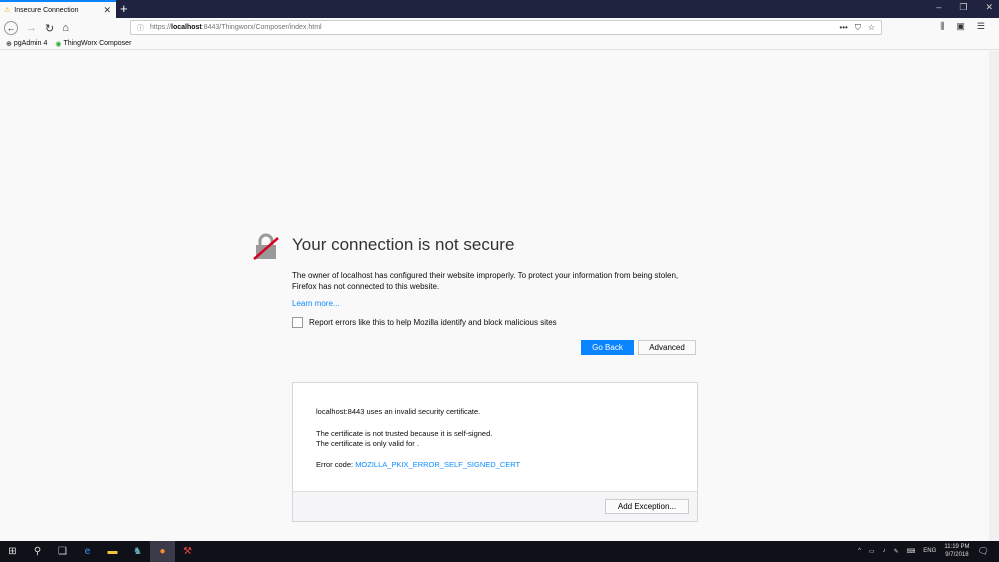  What do you see at coordinates (884, 551) in the screenshot?
I see `volume-icon: ♪` at bounding box center [884, 551].